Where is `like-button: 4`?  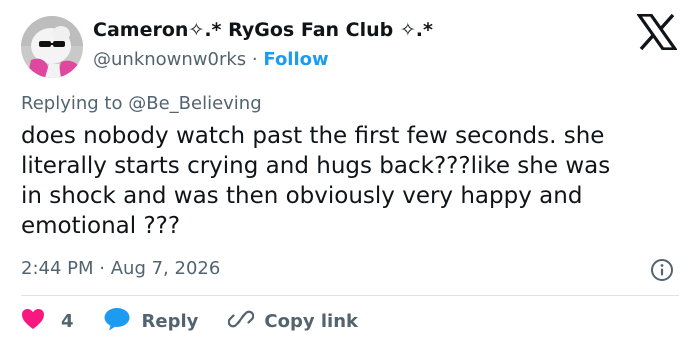
like-button: 4 is located at coordinates (62, 321).